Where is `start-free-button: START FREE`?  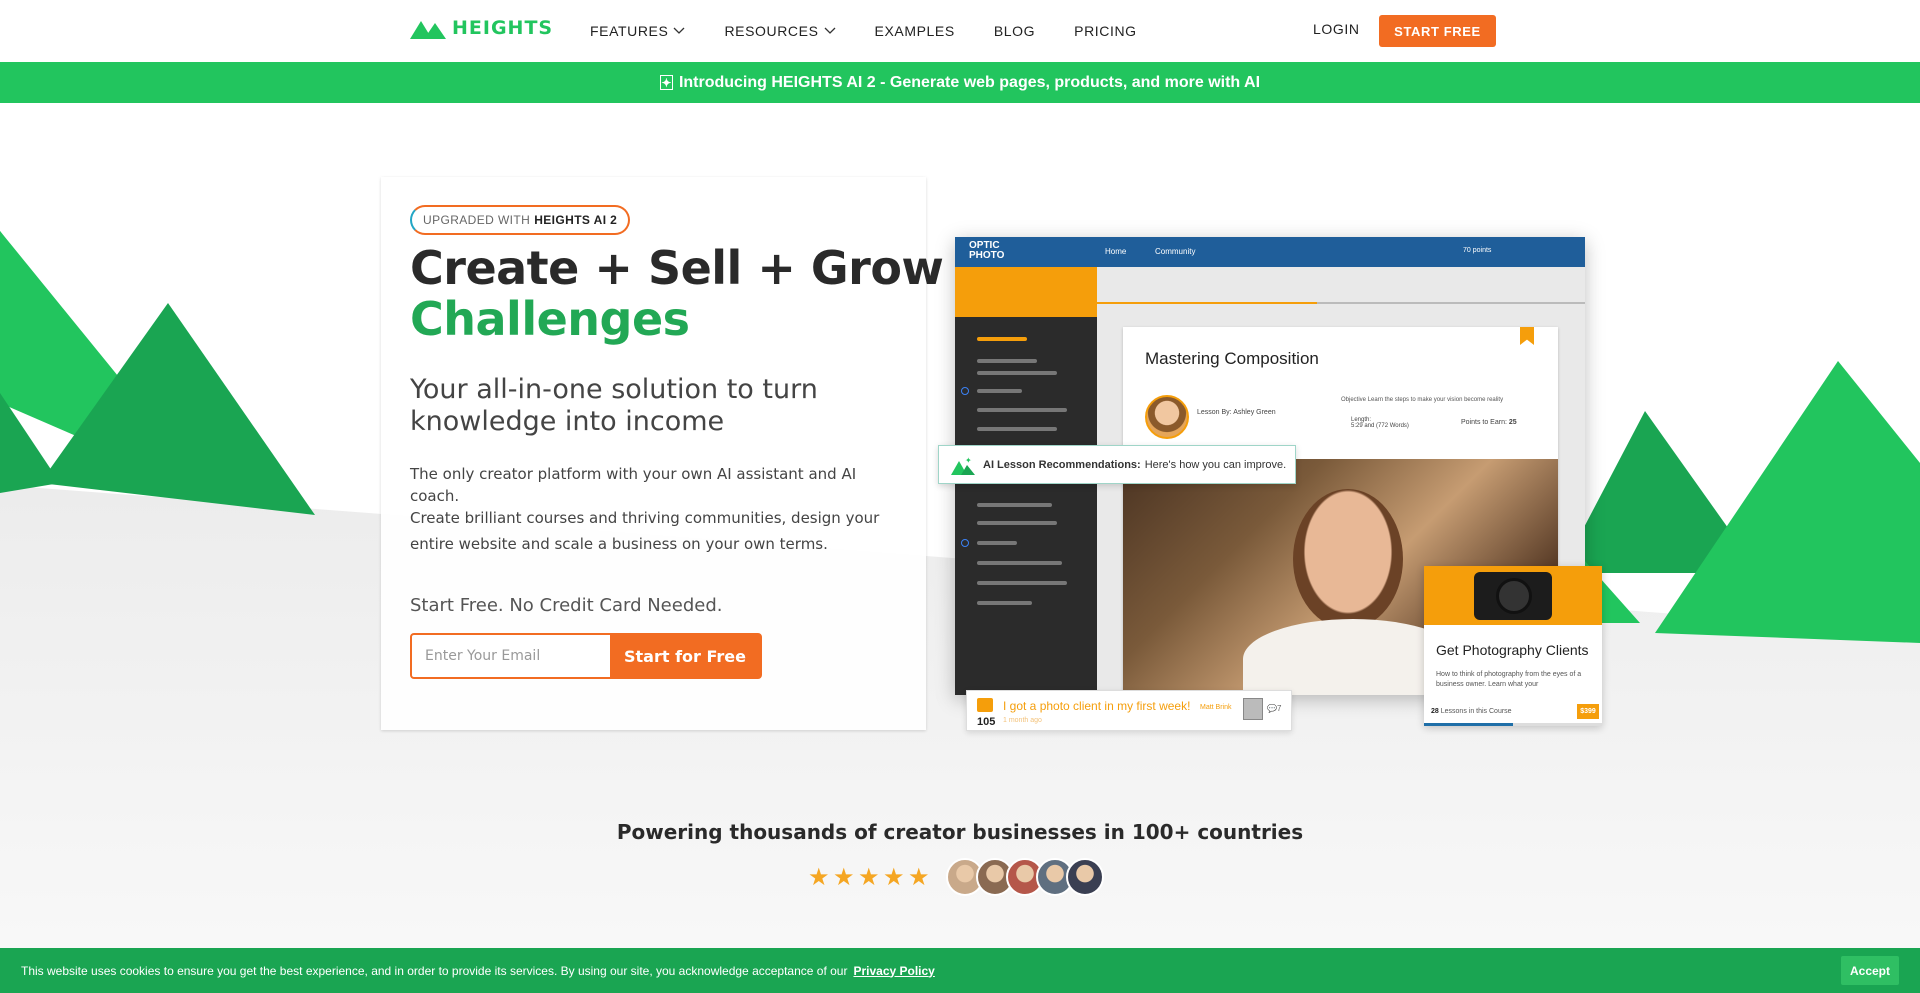
start-free-button: START FREE is located at coordinates (1437, 31).